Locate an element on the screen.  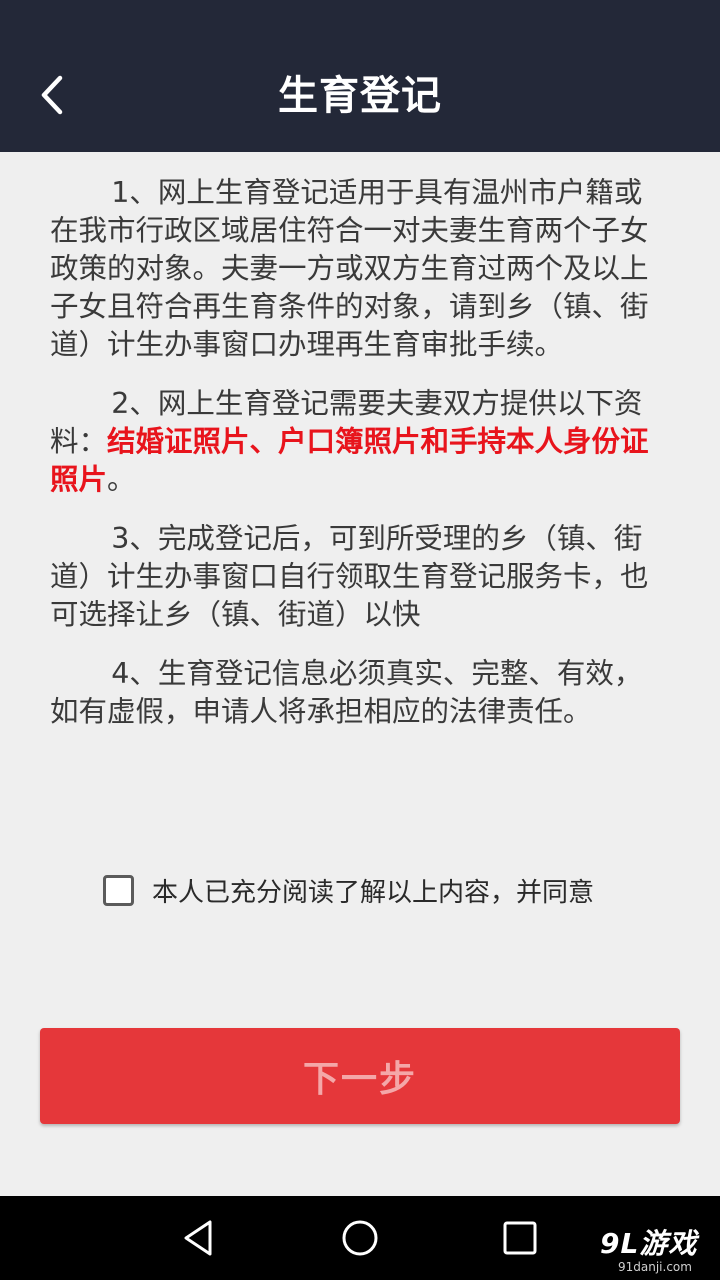
app-header: 生育登记 is located at coordinates (360, 76).